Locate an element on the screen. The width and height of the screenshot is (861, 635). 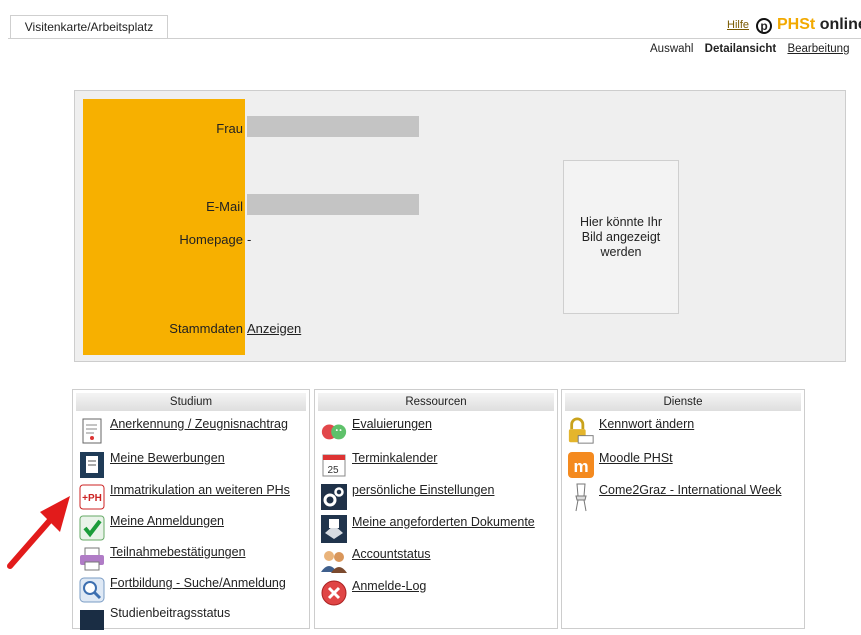
anmeldungen-link: Meine Anmeldungen is located at coordinates (167, 521).